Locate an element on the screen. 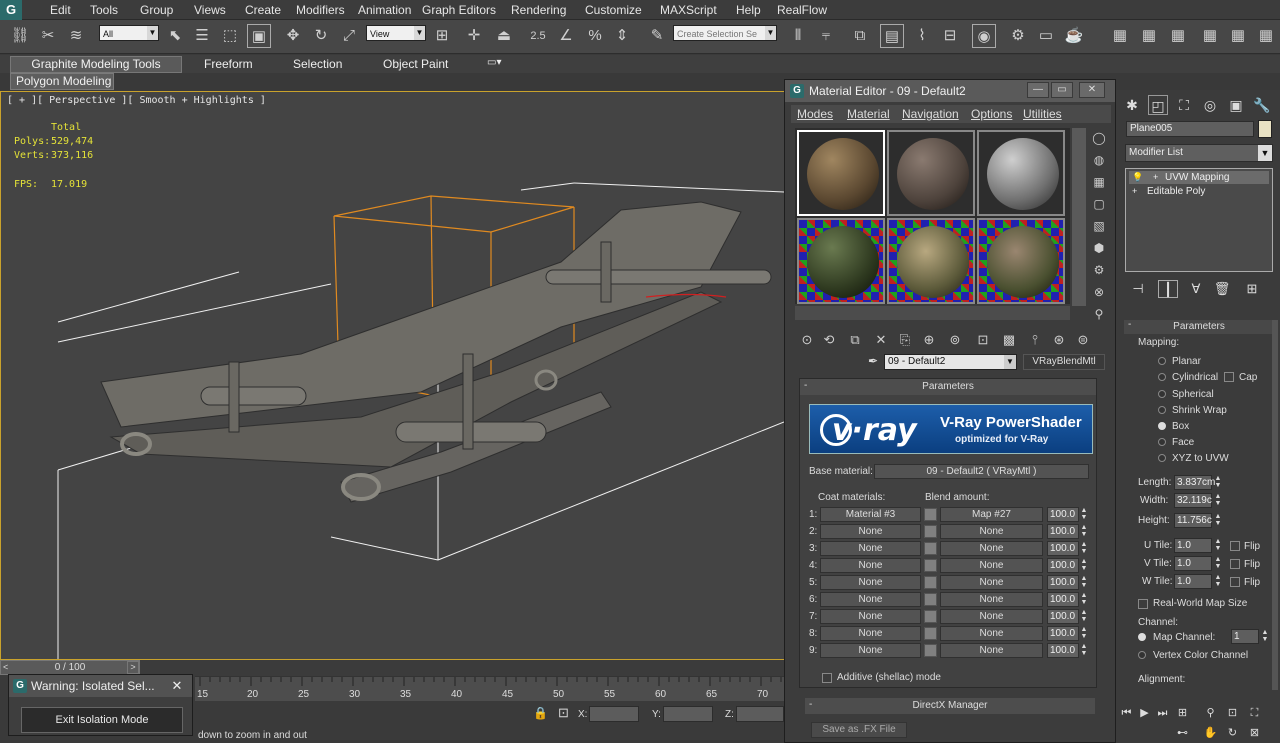 This screenshot has width=1280, height=743. maximize-viewport-icon: ⊠ is located at coordinates (1254, 733).